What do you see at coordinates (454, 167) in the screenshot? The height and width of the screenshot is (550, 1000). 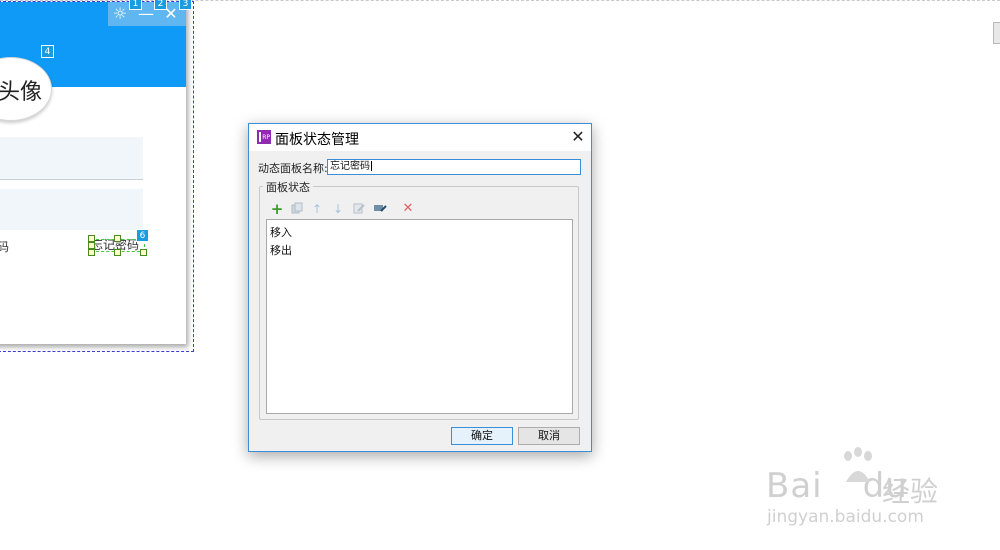 I see `panel-name-input: 忘记密码` at bounding box center [454, 167].